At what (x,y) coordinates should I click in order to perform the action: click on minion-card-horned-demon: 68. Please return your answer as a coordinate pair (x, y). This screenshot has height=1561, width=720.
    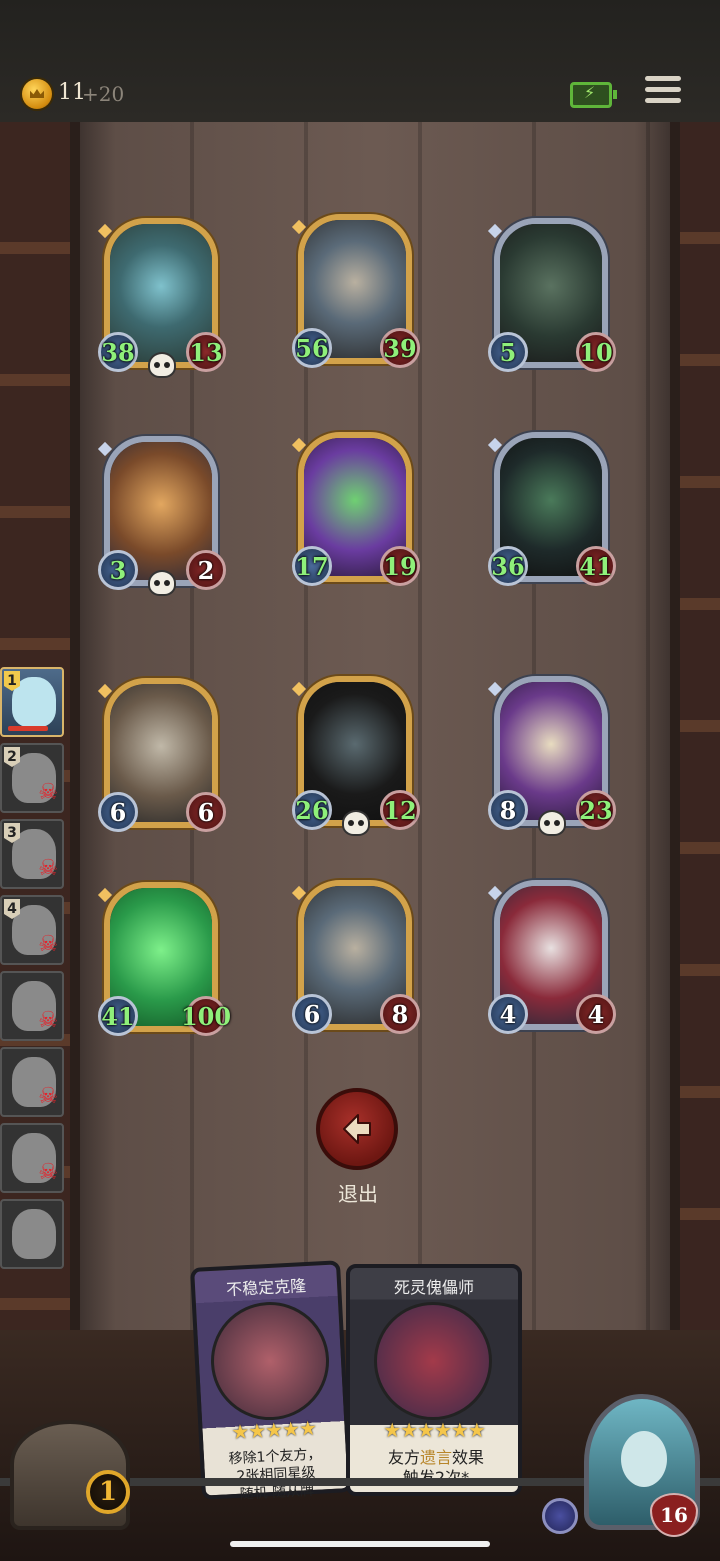
    Looking at the image, I should click on (355, 956).